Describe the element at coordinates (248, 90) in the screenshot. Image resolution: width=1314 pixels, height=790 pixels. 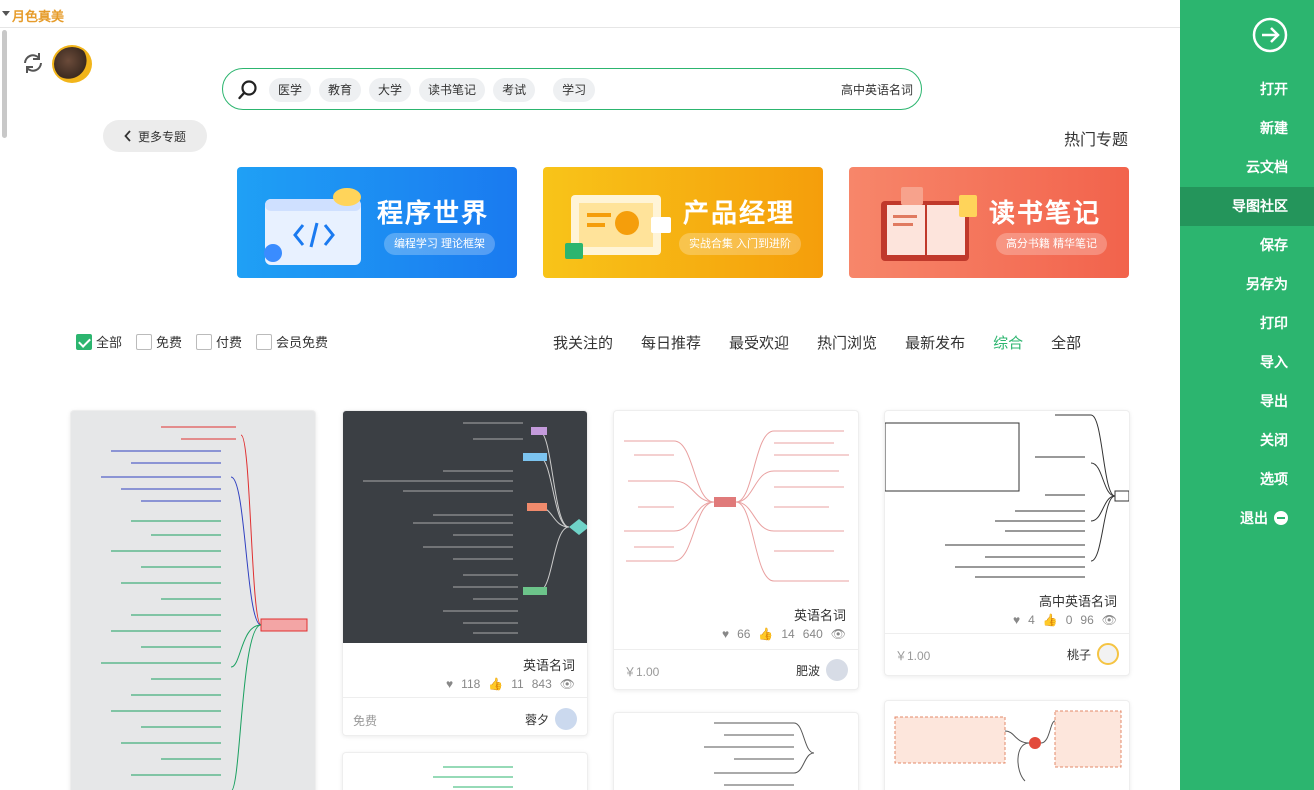
I see `search-icon` at that location.